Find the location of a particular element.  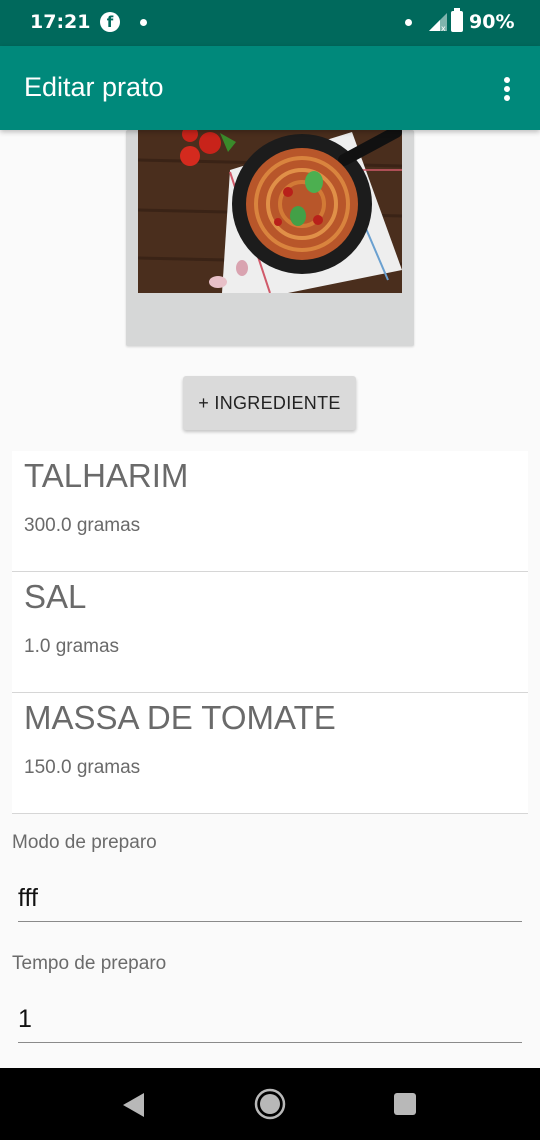

status-bar: 17:21 f x 90% is located at coordinates (270, 23).